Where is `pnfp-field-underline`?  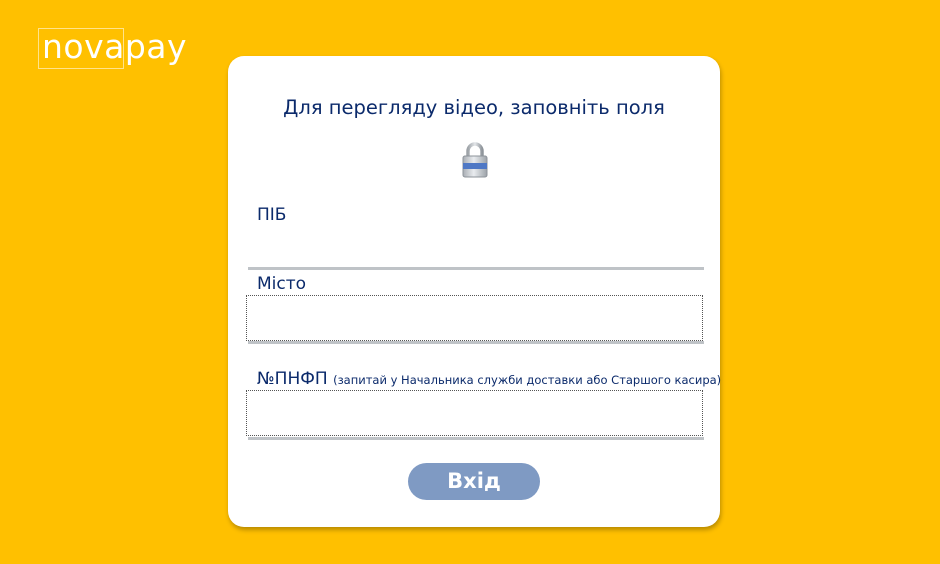 pnfp-field-underline is located at coordinates (476, 438).